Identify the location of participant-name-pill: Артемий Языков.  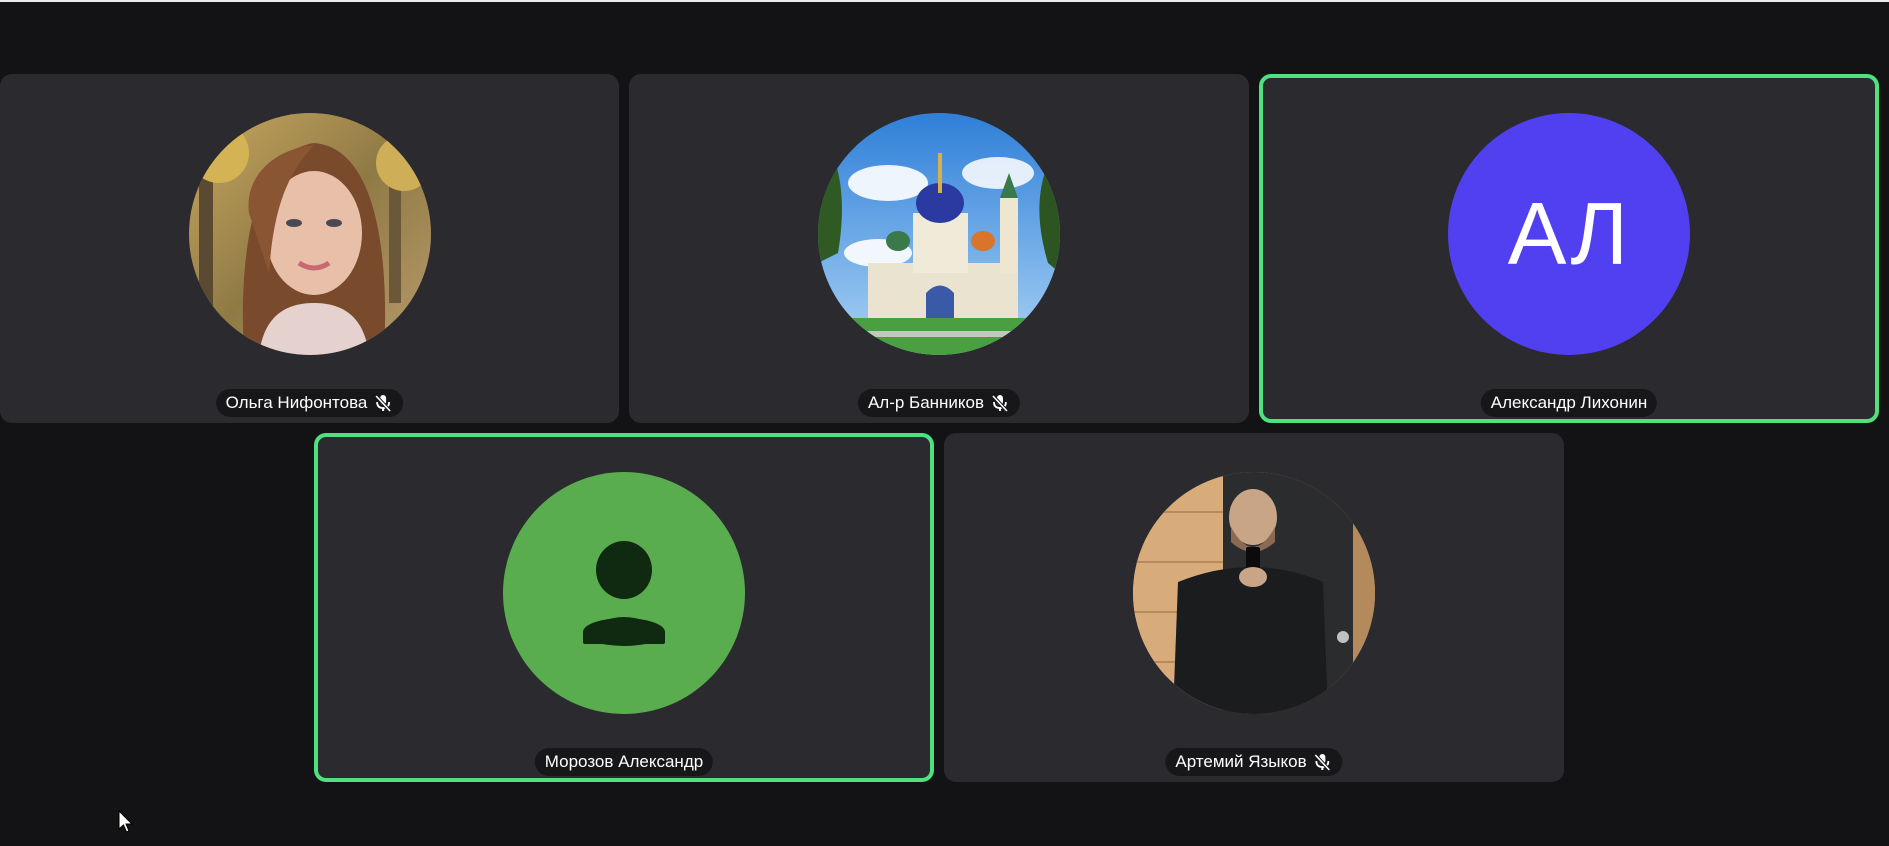
(1254, 762).